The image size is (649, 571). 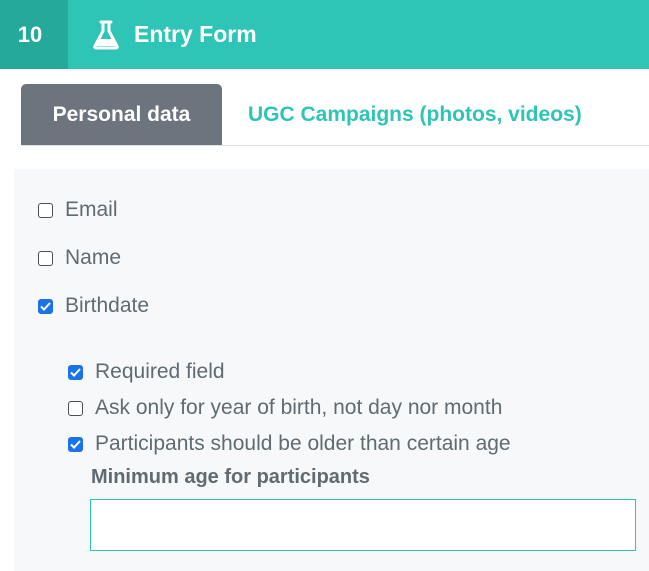 I want to click on name-checkbox, so click(x=45, y=258).